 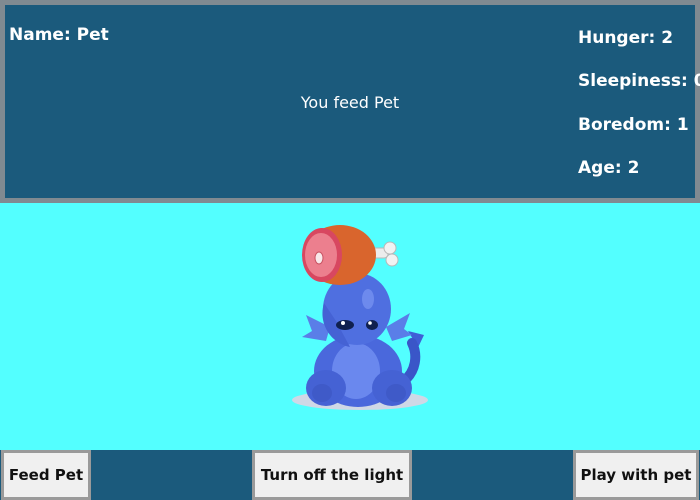 What do you see at coordinates (363, 340) in the screenshot?
I see `pet-character` at bounding box center [363, 340].